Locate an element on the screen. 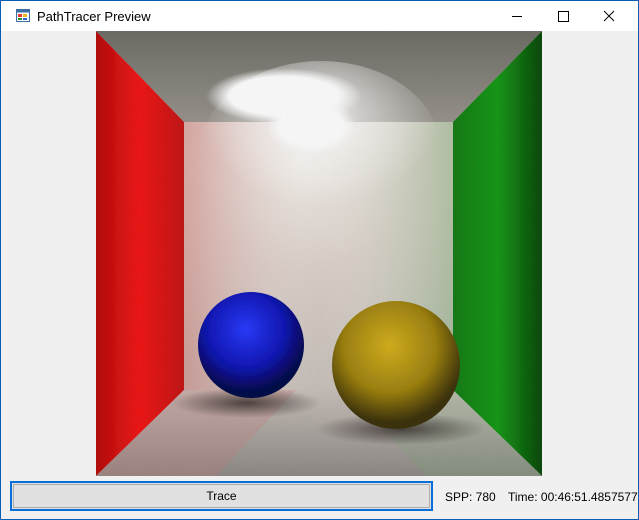  minimize-icon is located at coordinates (517, 16).